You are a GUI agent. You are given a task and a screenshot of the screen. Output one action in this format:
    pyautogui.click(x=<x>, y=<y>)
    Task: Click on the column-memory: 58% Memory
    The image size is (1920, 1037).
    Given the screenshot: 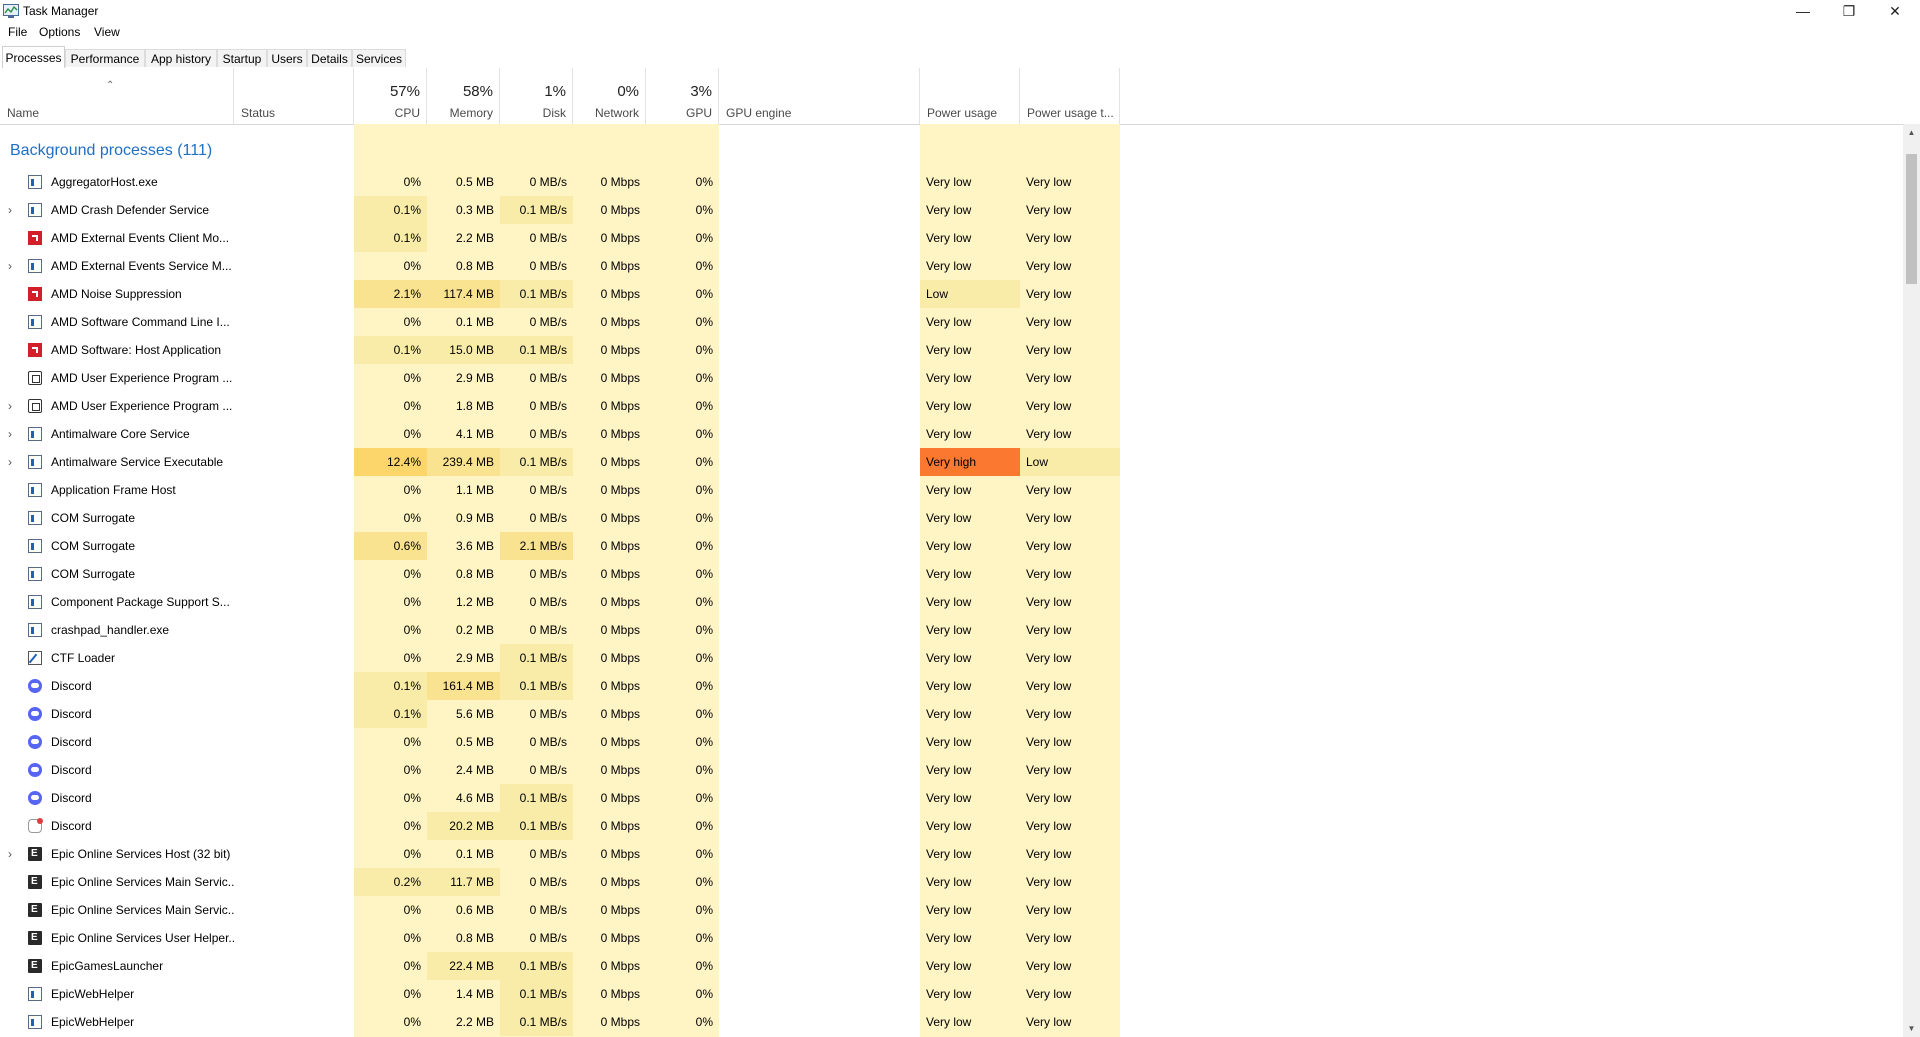 What is the action you would take?
    pyautogui.click(x=463, y=96)
    